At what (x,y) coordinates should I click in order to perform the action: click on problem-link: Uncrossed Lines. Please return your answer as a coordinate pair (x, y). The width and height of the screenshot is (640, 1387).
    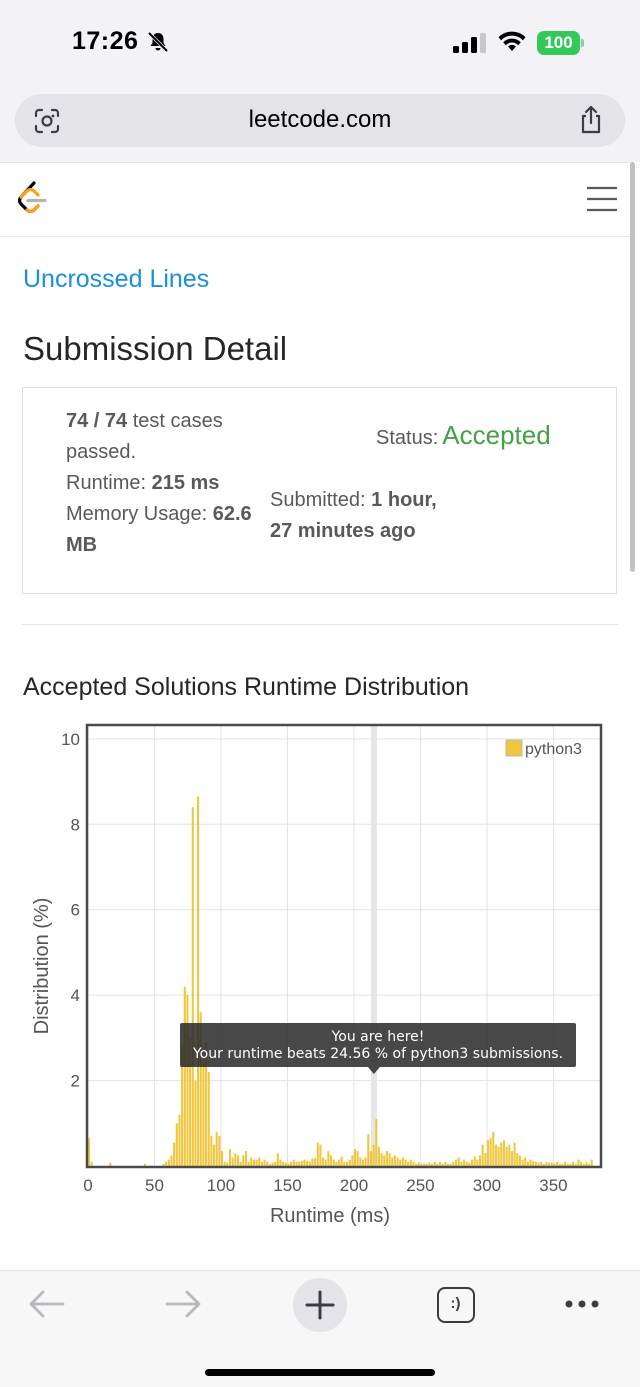
    Looking at the image, I should click on (116, 279).